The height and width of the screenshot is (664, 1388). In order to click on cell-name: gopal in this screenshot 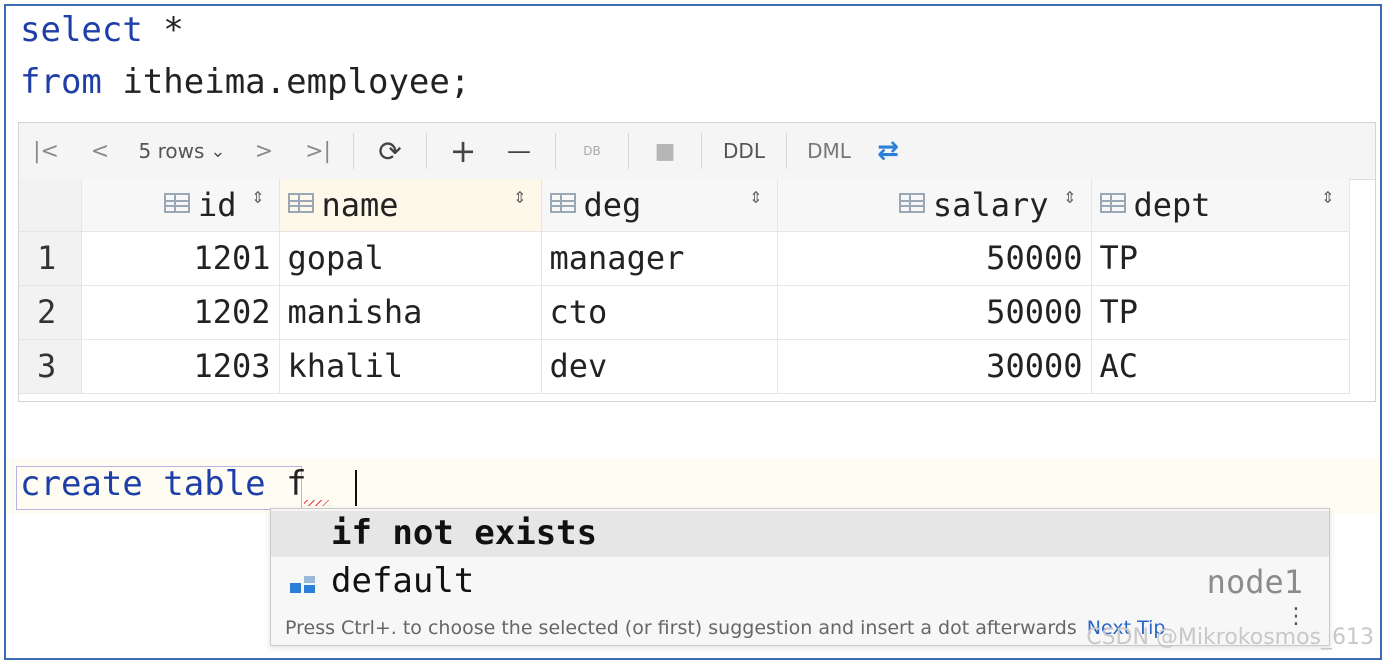, I will do `click(410, 258)`.